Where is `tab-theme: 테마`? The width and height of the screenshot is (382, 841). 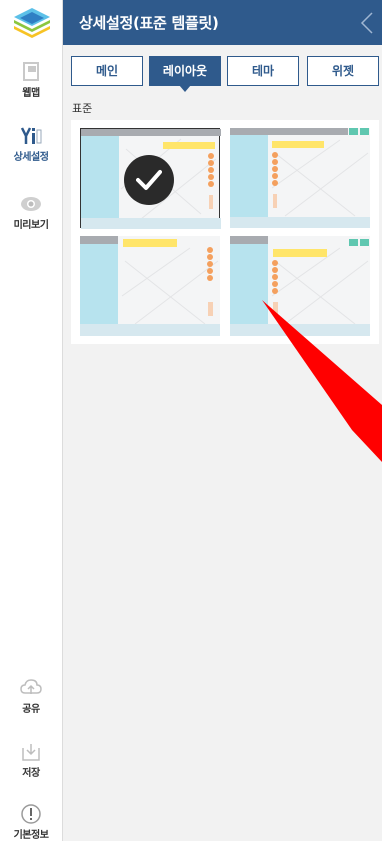
tab-theme: 테마 is located at coordinates (263, 71).